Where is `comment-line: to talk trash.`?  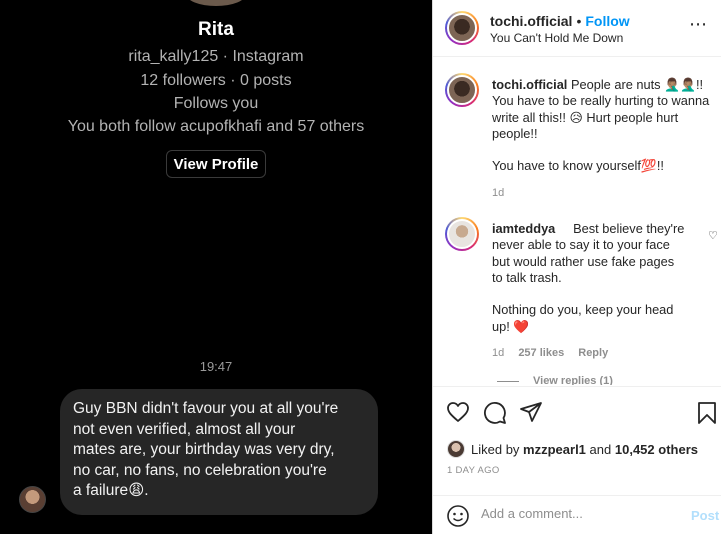
comment-line: to talk trash. is located at coordinates (527, 277).